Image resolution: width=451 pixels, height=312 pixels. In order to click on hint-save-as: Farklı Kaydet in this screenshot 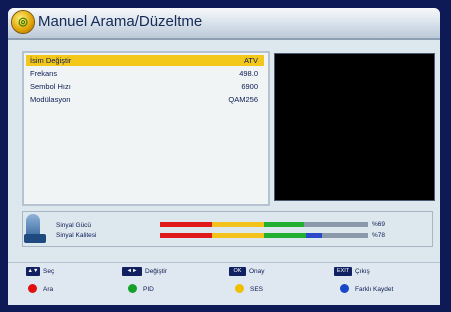, I will do `click(374, 289)`.